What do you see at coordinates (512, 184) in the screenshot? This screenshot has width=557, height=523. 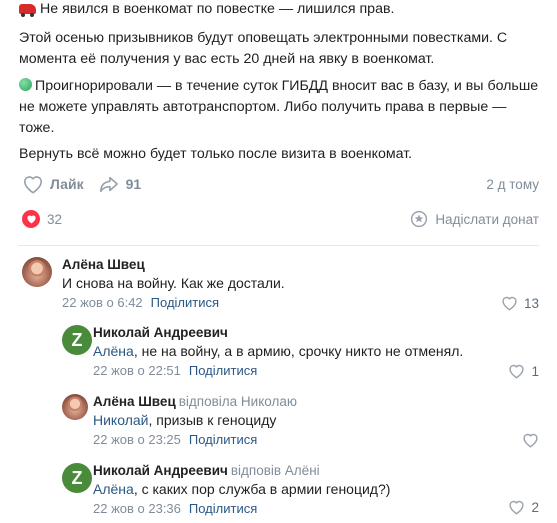 I see `post-time: 2 д тому` at bounding box center [512, 184].